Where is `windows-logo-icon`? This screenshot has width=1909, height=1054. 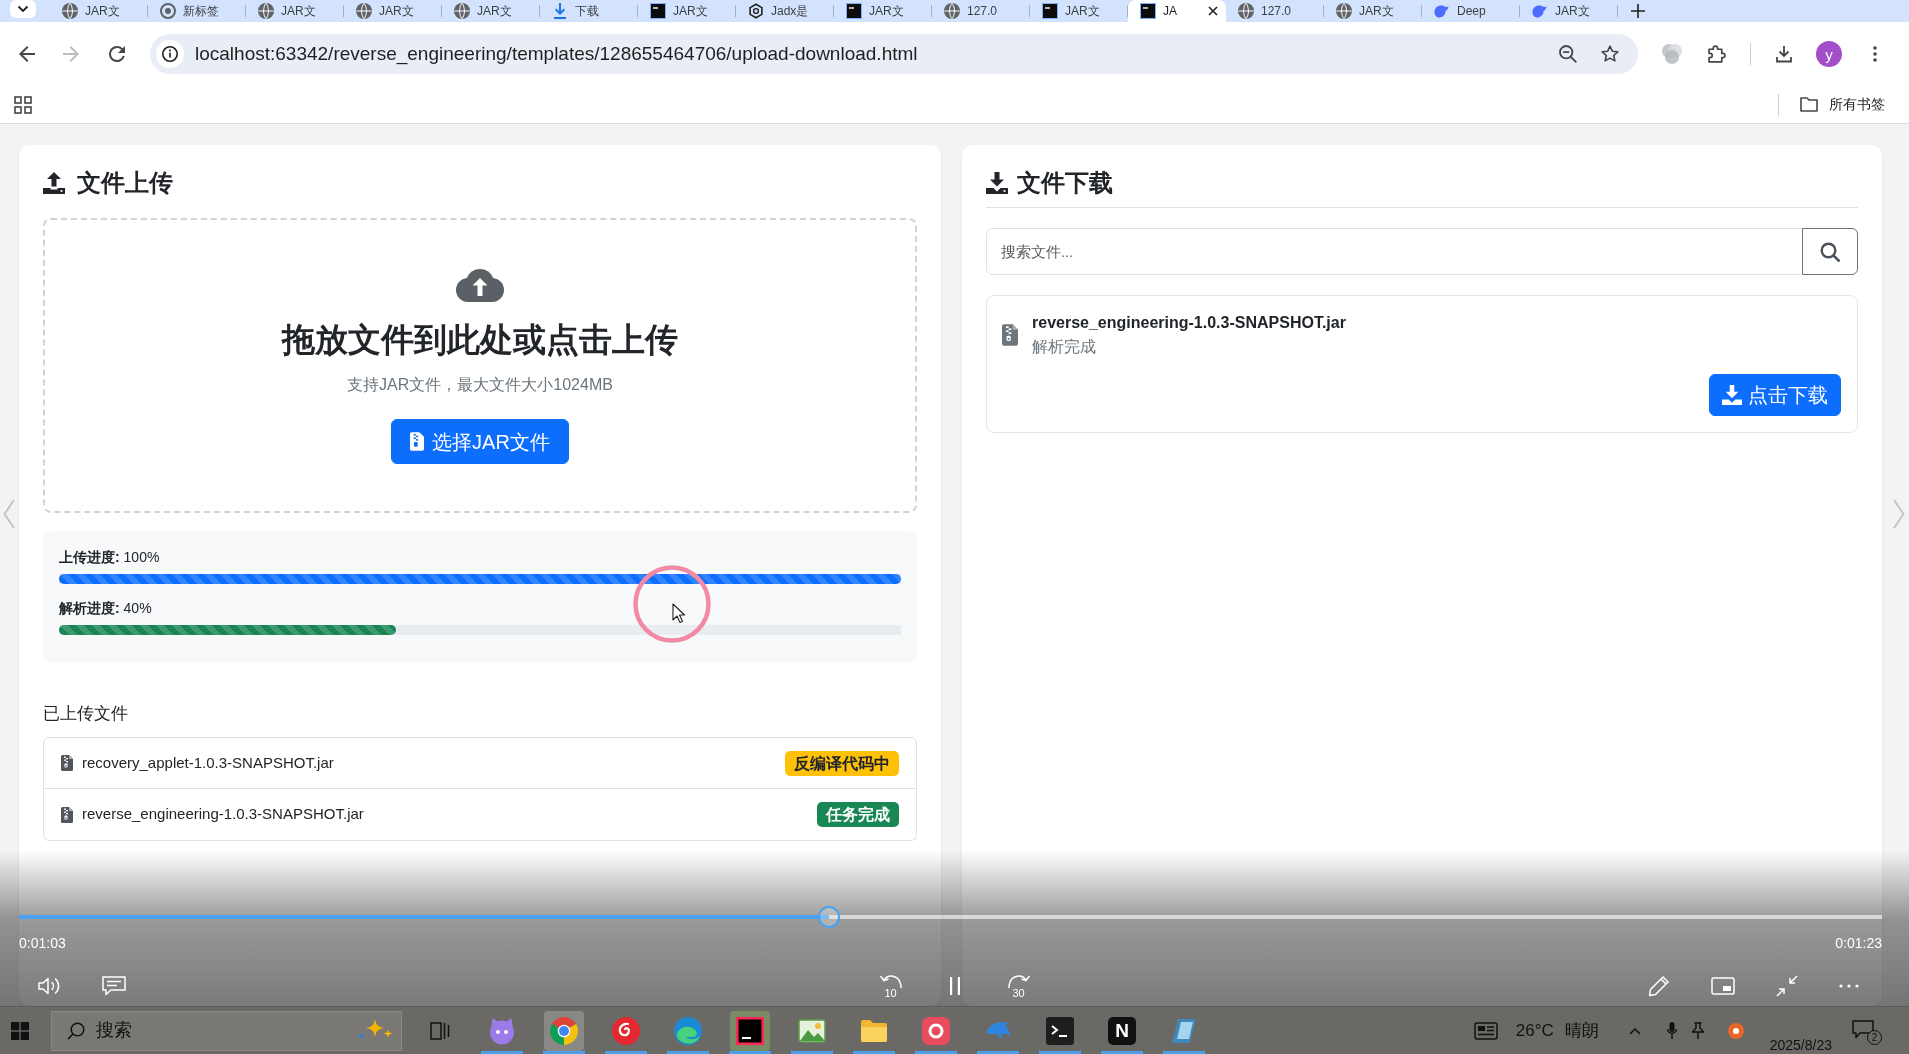 windows-logo-icon is located at coordinates (20, 1030).